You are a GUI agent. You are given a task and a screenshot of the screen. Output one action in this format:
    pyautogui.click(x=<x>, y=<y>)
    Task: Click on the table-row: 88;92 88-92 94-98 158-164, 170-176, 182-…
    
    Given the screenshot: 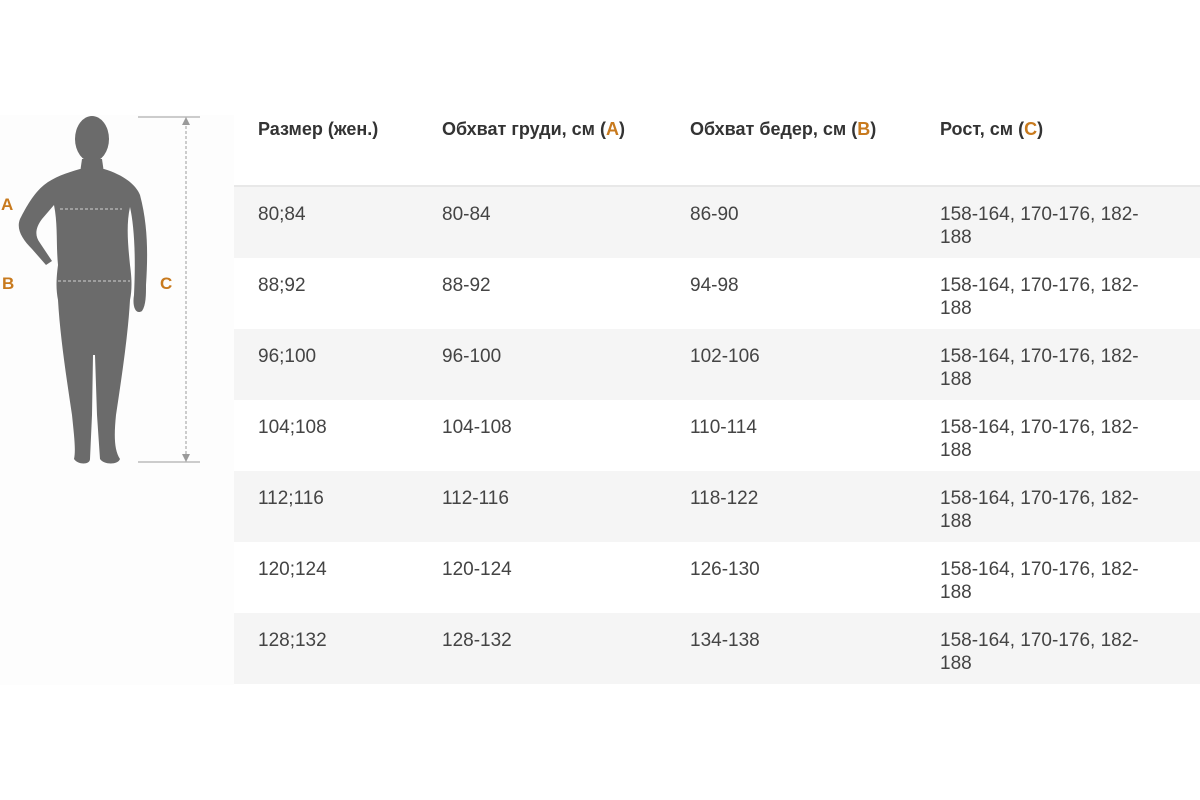 What is the action you would take?
    pyautogui.click(x=717, y=293)
    